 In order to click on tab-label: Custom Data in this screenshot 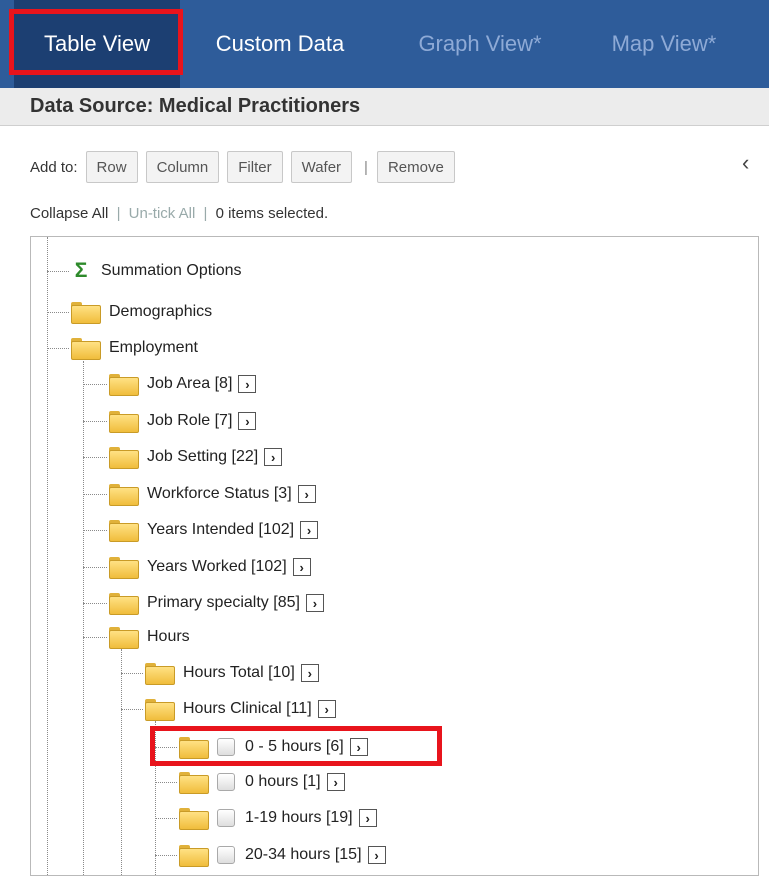, I will do `click(280, 43)`.